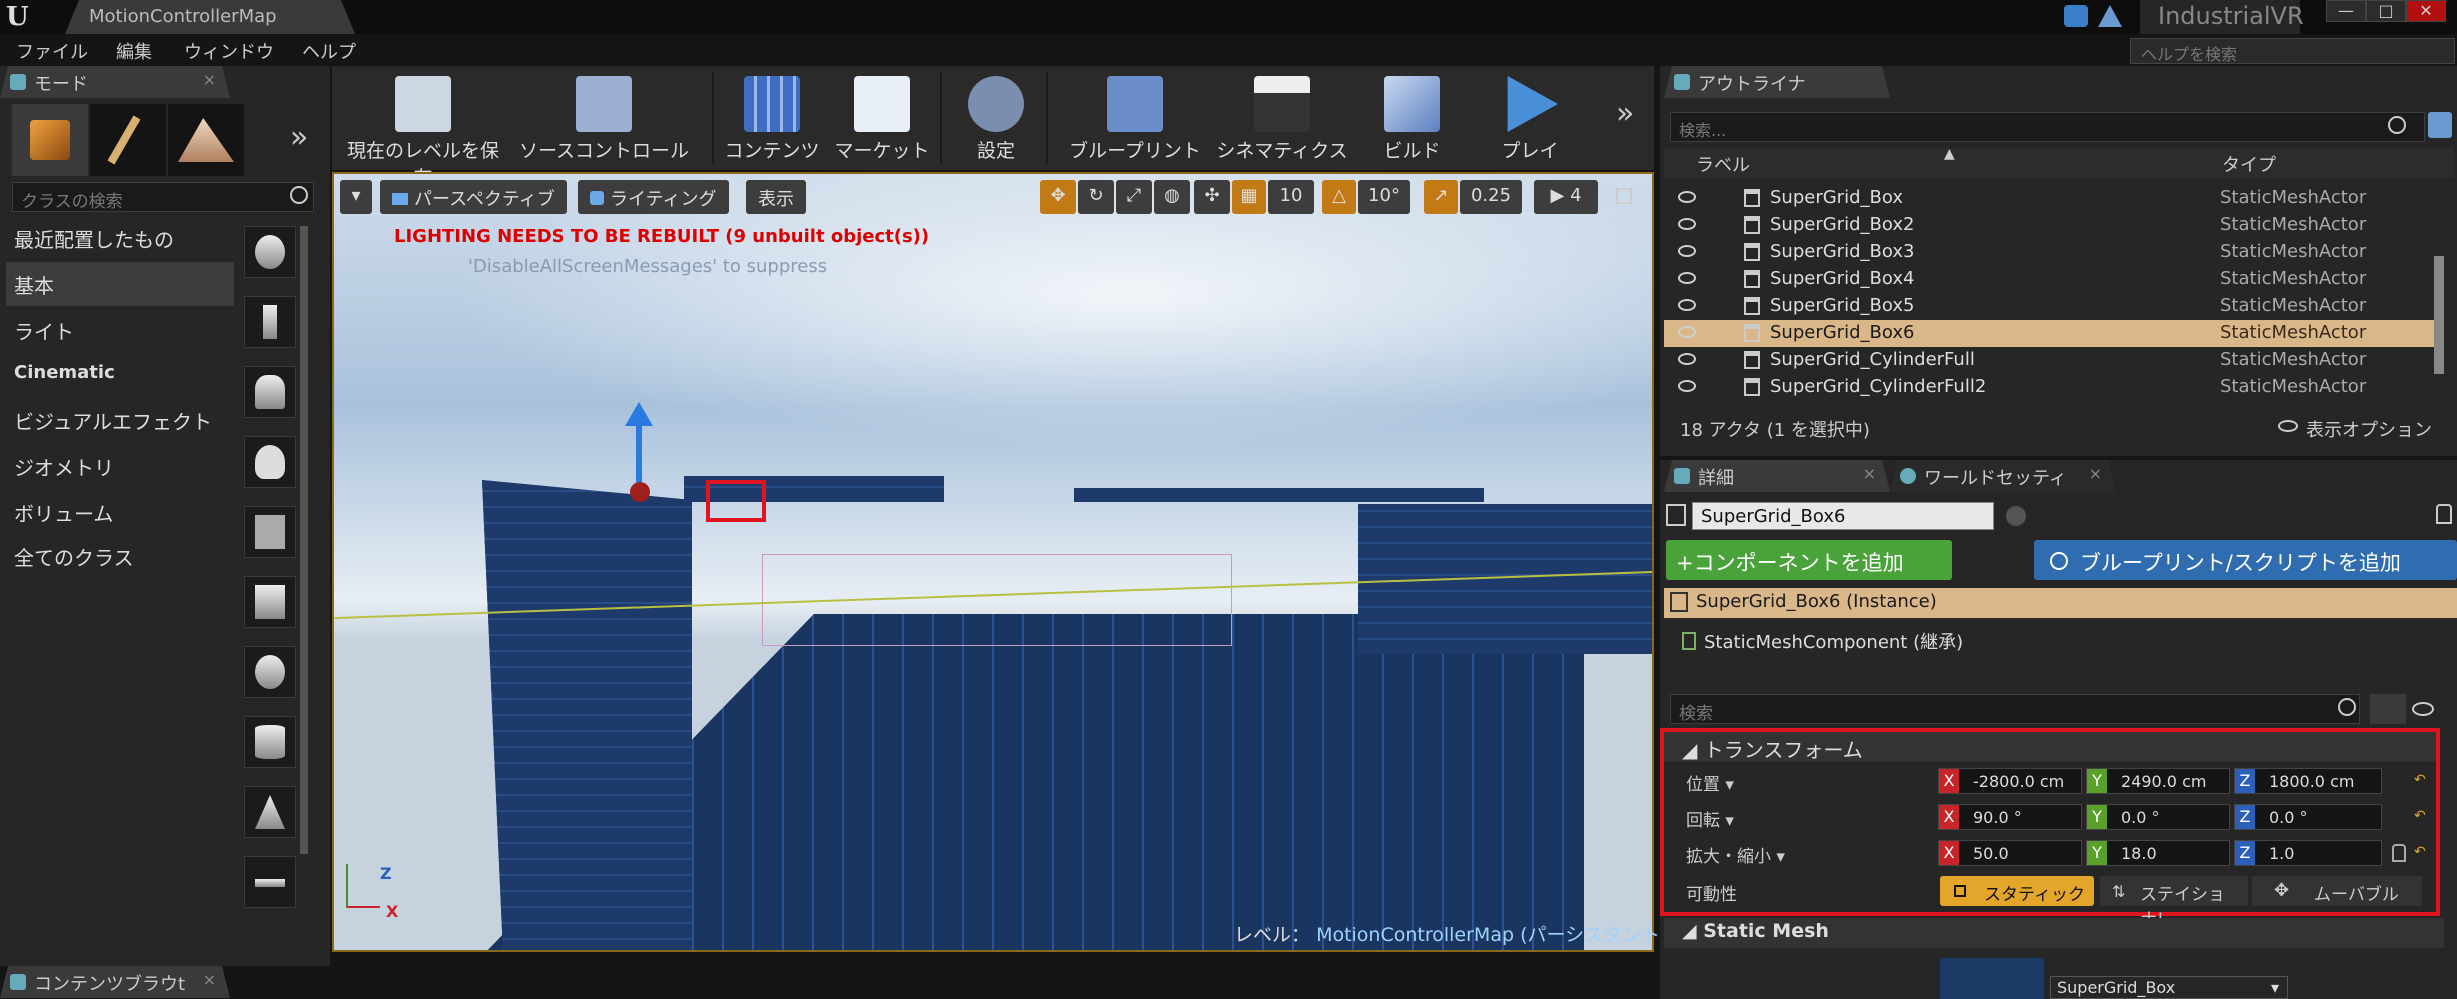 Image resolution: width=2457 pixels, height=999 pixels. What do you see at coordinates (2426, 11) in the screenshot?
I see `close-button: ✕` at bounding box center [2426, 11].